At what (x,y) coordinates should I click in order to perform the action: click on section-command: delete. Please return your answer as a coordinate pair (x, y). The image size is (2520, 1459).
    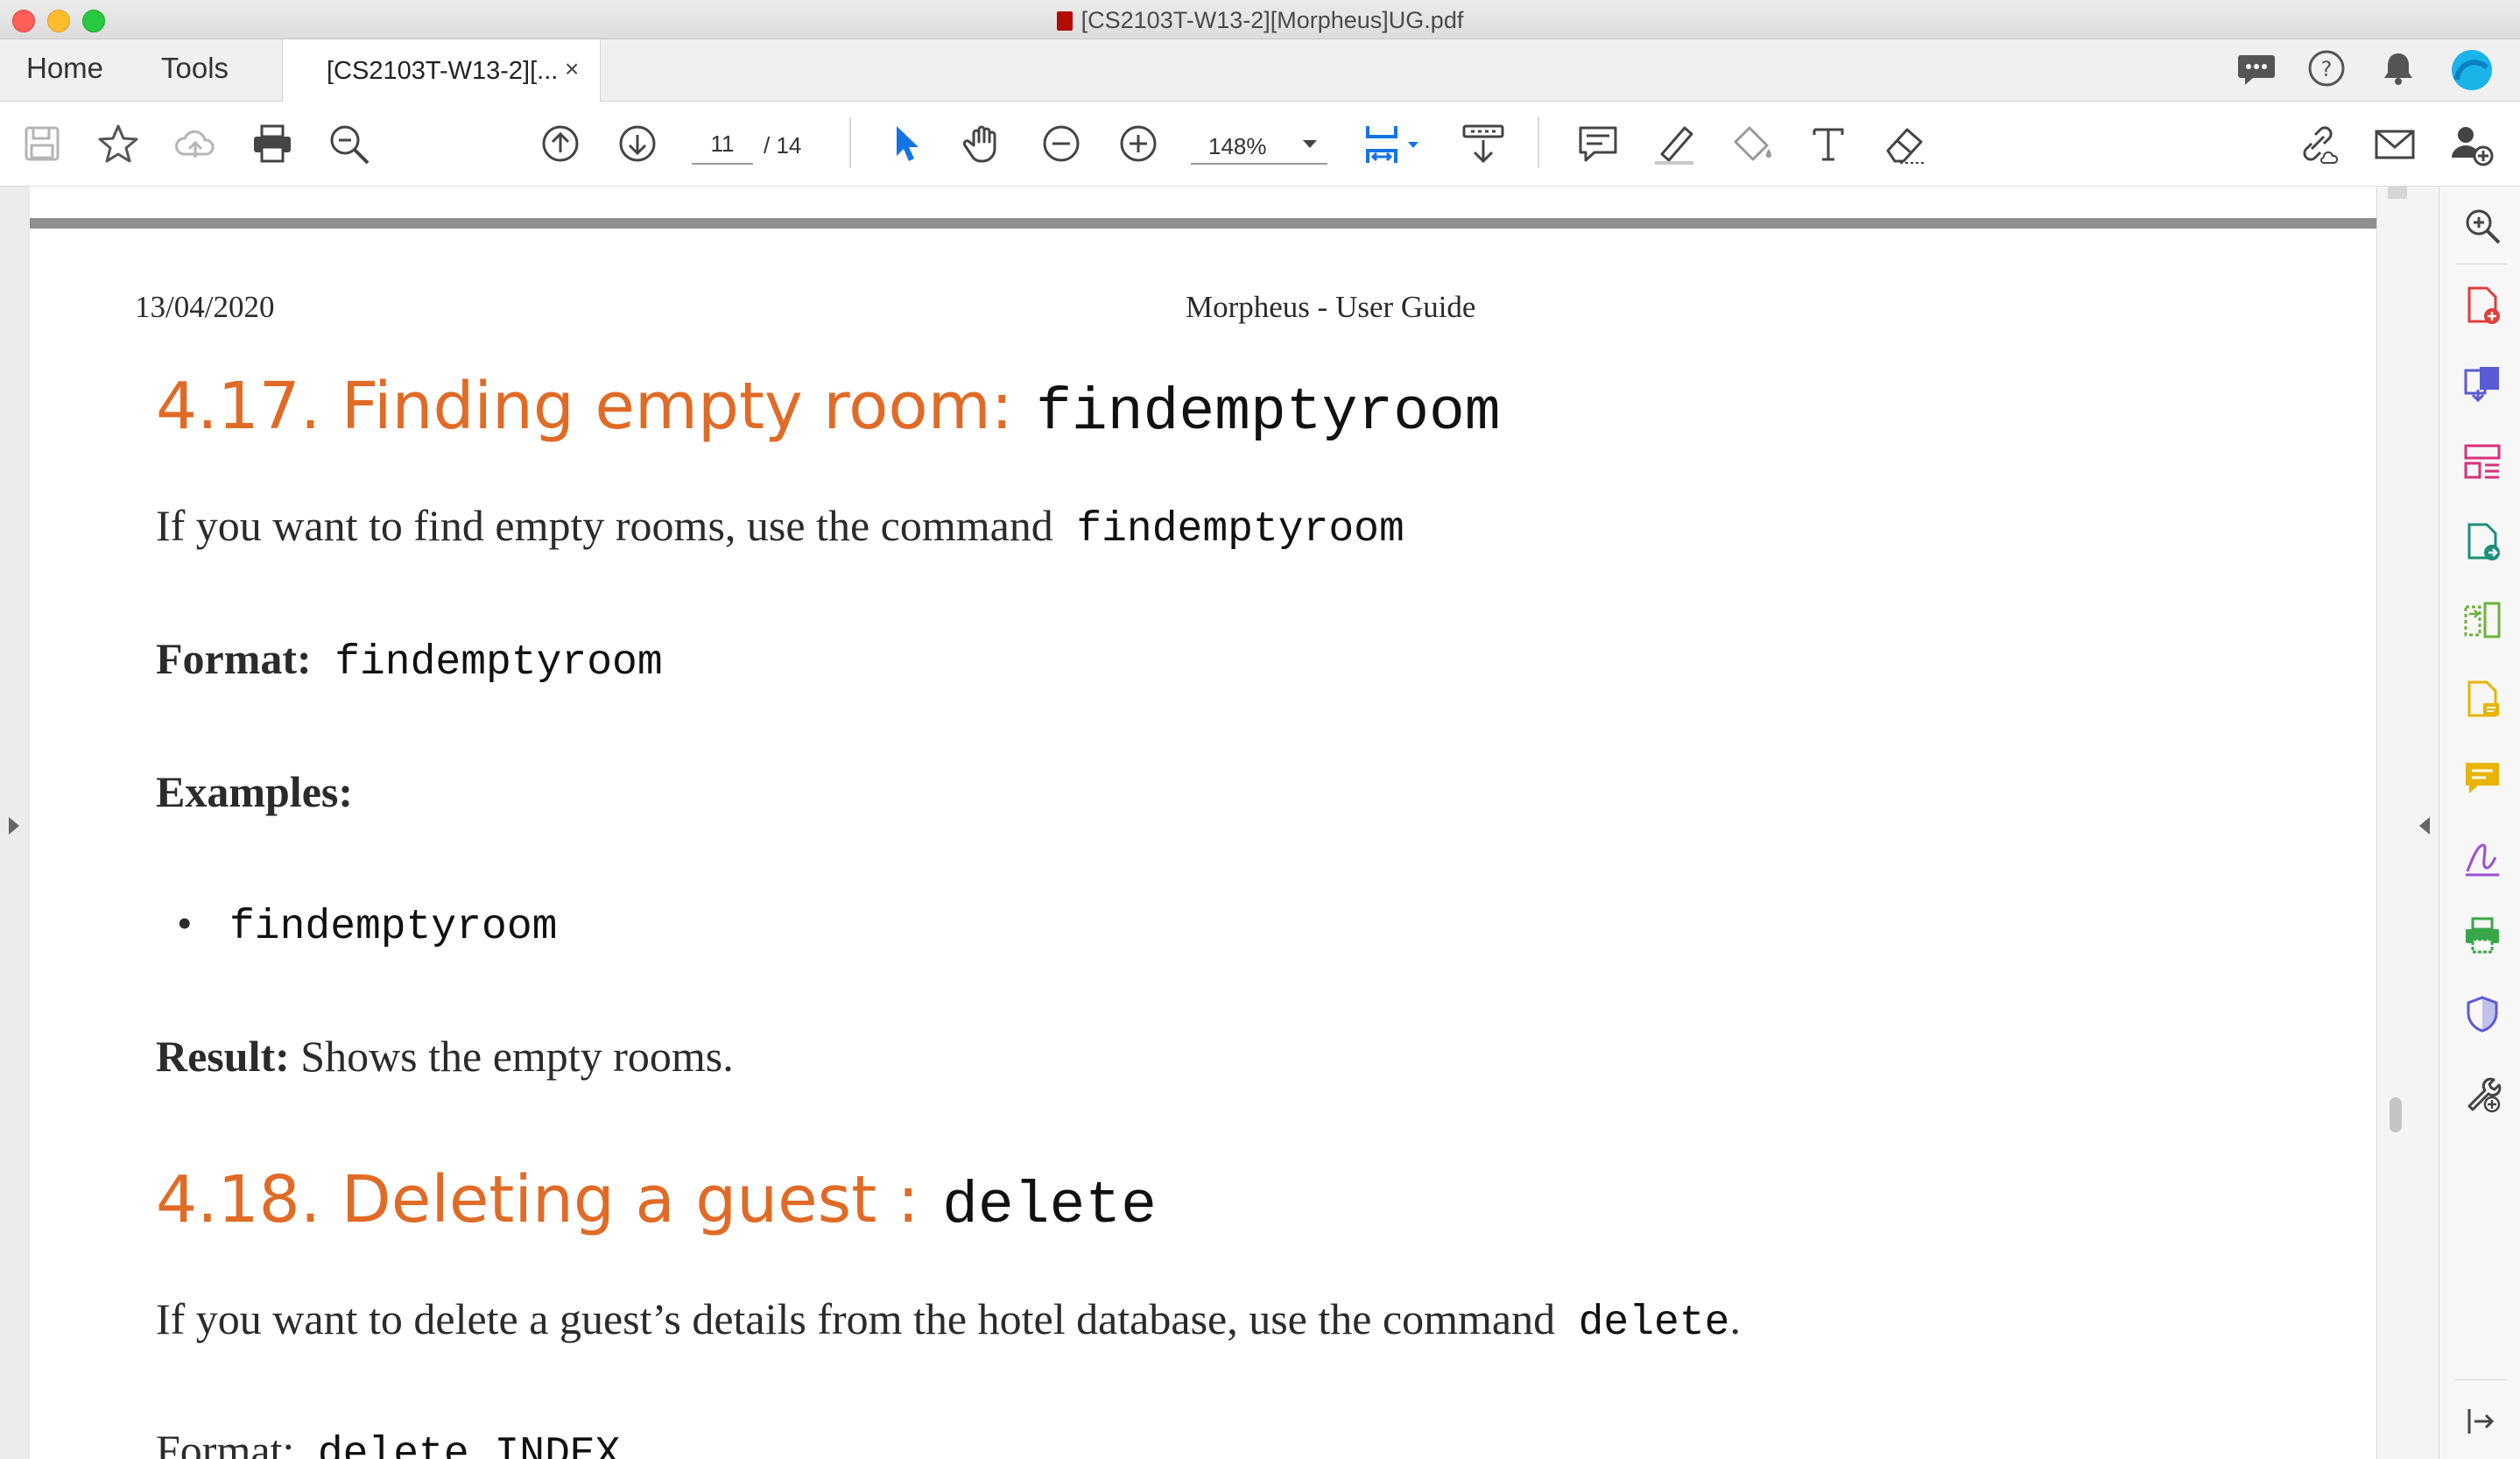
    Looking at the image, I should click on (1049, 1206).